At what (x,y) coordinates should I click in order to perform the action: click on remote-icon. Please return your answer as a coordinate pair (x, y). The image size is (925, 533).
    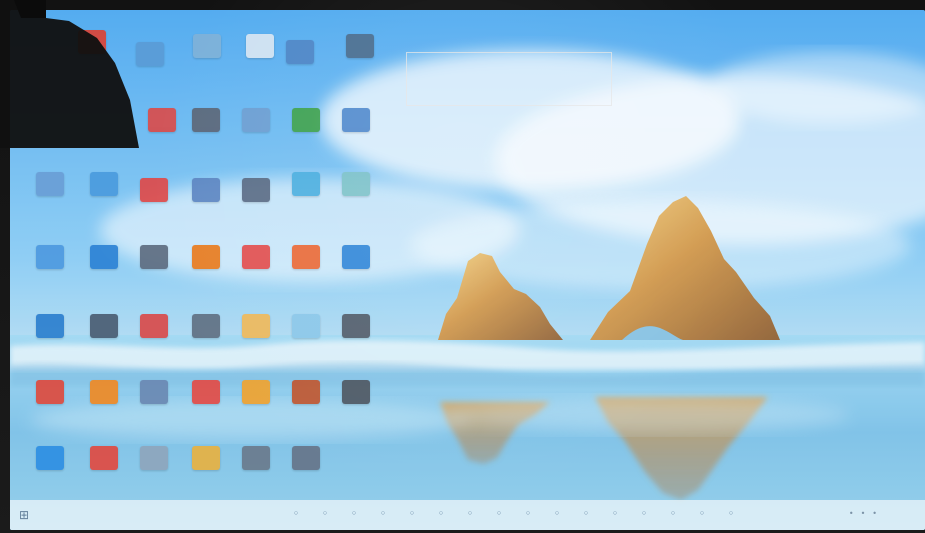
    Looking at the image, I should click on (356, 120).